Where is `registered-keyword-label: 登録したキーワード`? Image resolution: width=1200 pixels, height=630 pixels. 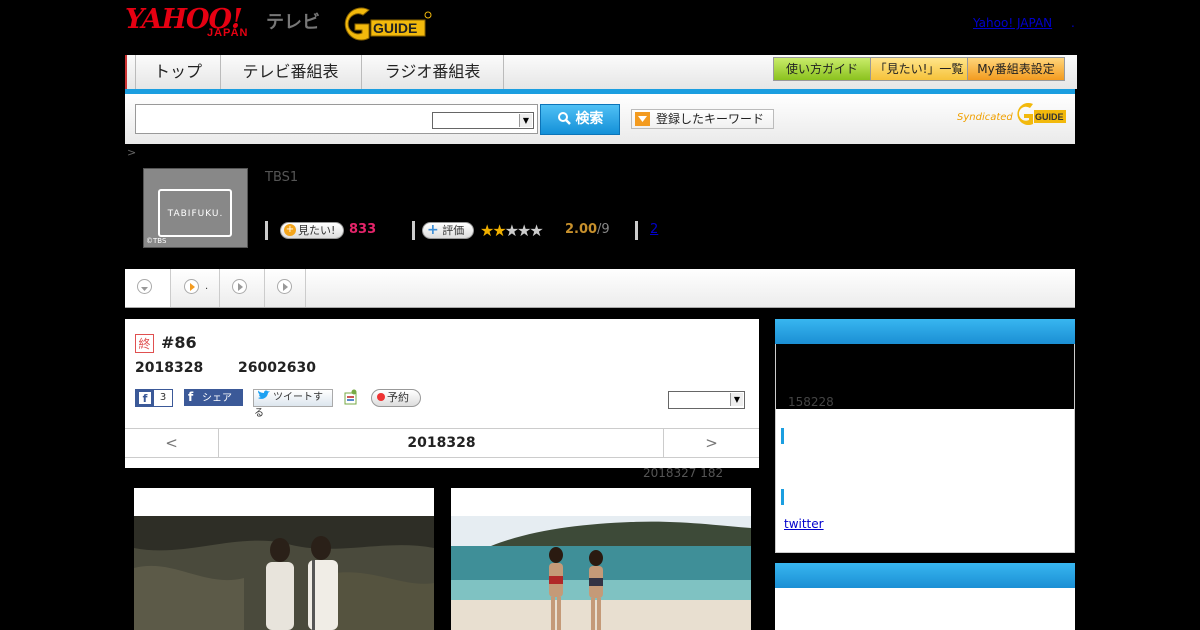 registered-keyword-label: 登録したキーワード is located at coordinates (710, 119).